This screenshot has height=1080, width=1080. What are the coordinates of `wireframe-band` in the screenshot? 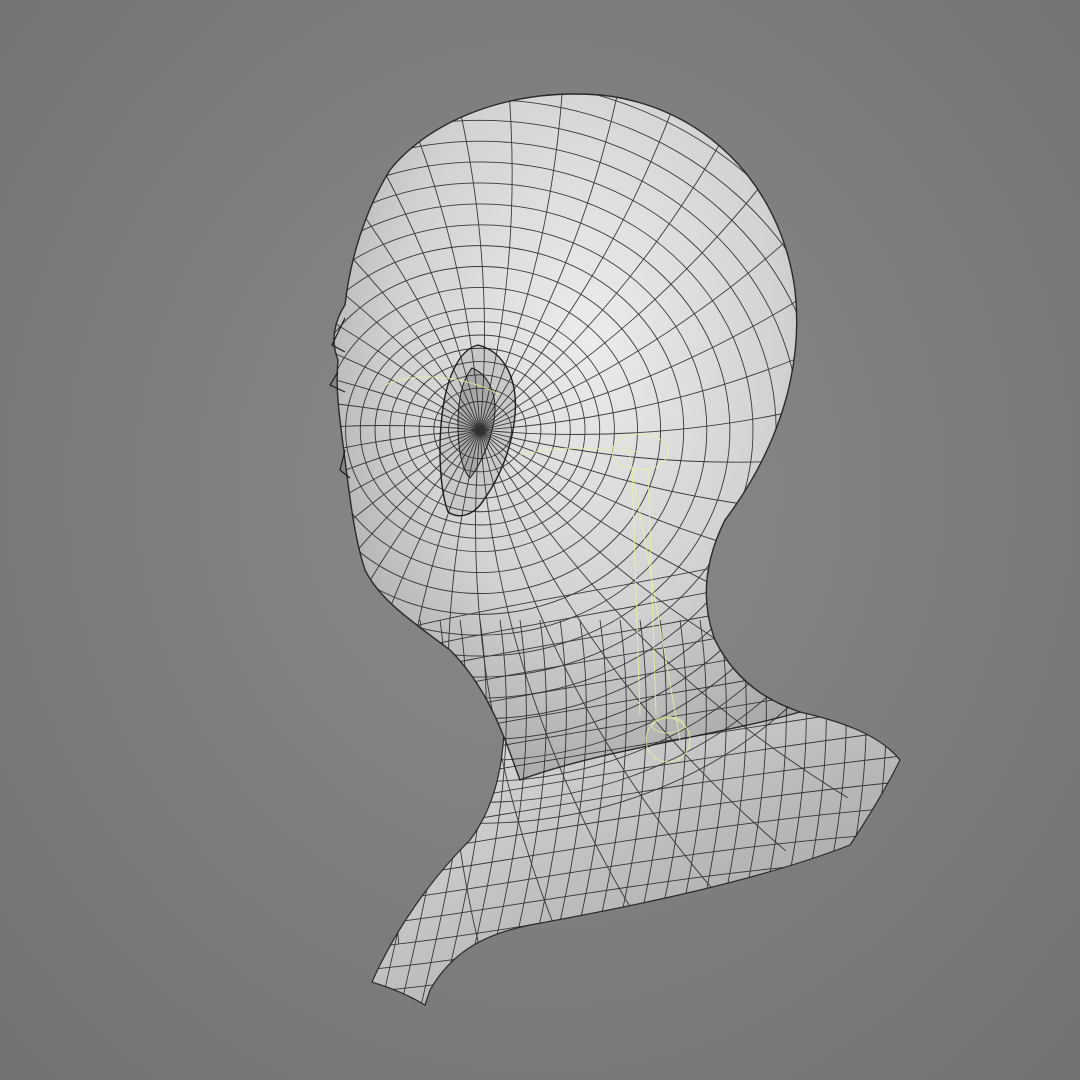 It's located at (889, 812).